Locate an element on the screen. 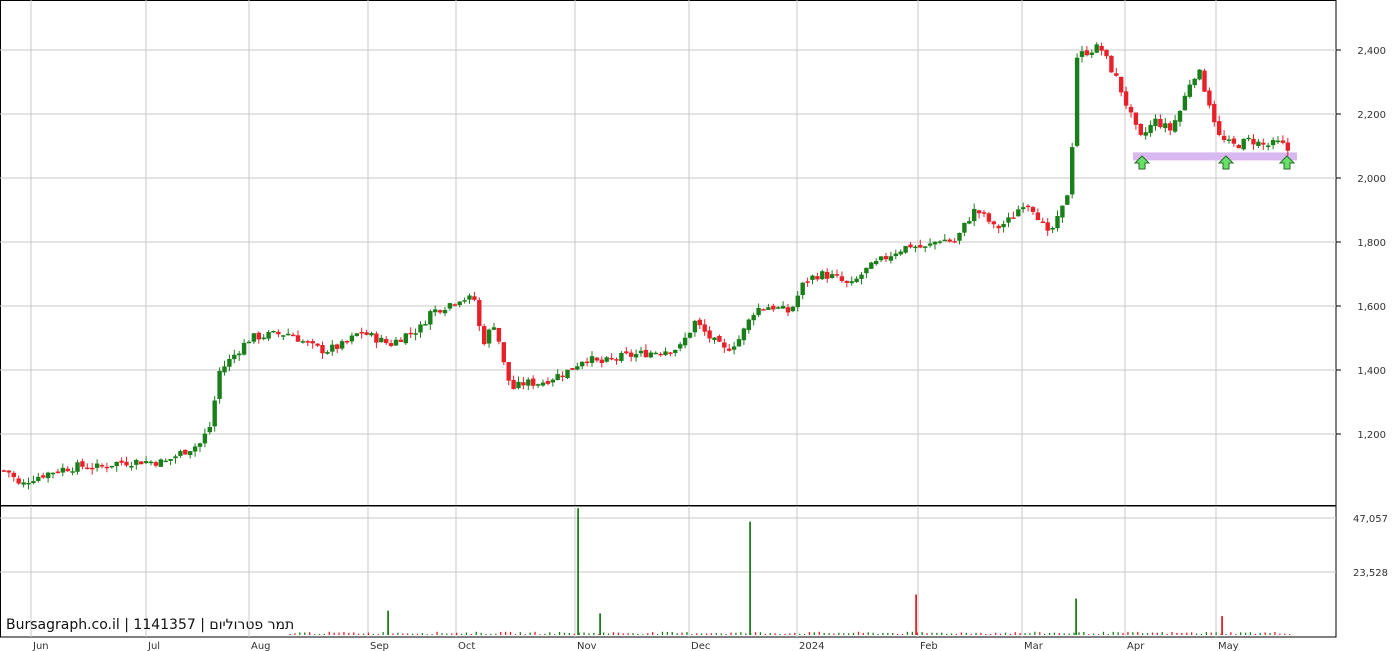 Image resolution: width=1396 pixels, height=651 pixels. price-axis: 1,200 1,400 1,600 1,800 2,000 2,200 2,400 is located at coordinates (1361, 243).